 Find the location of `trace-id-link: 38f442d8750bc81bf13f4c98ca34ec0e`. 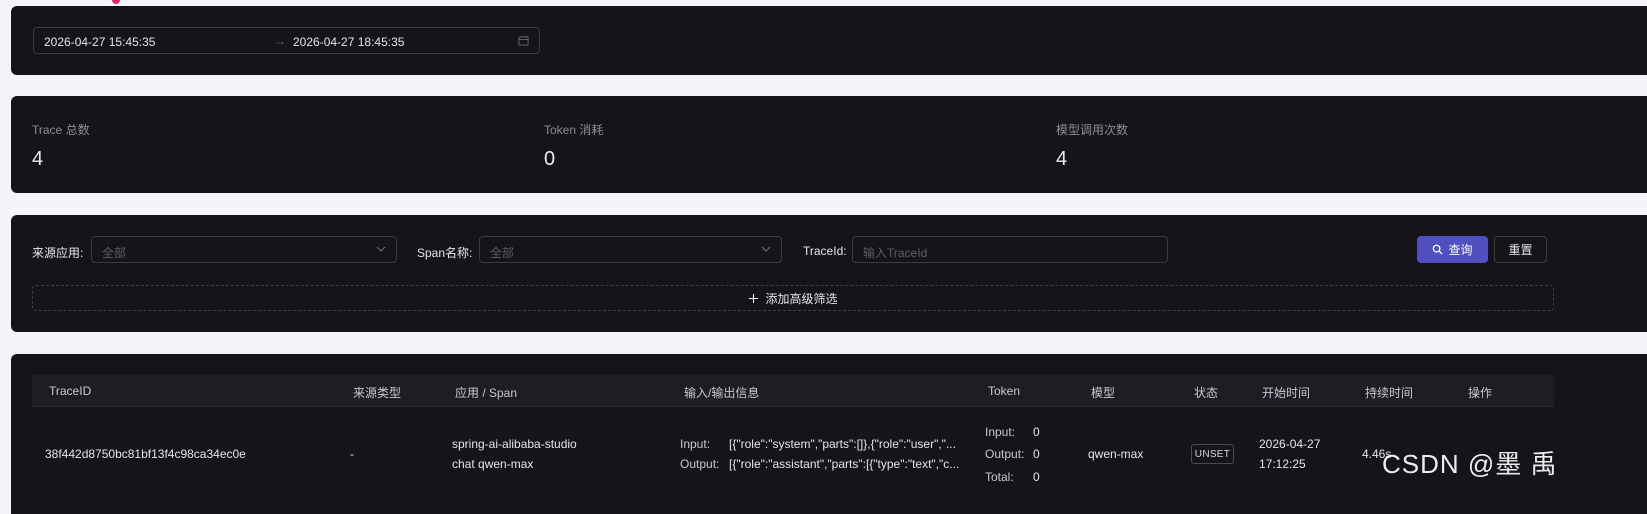

trace-id-link: 38f442d8750bc81bf13f4c98ca34ec0e is located at coordinates (145, 454).